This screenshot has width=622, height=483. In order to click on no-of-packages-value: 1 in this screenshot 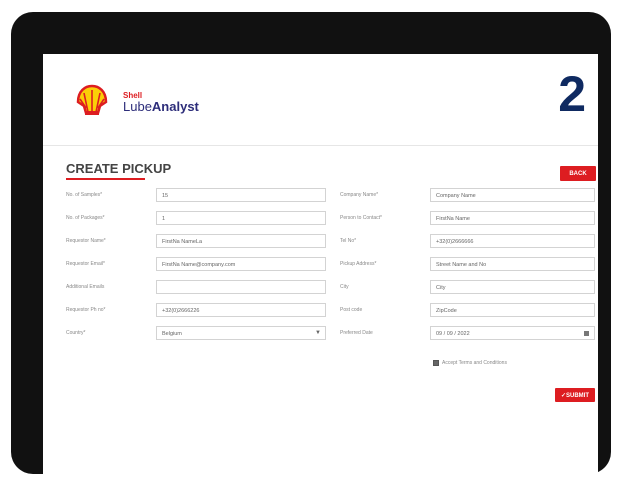, I will do `click(164, 219)`.